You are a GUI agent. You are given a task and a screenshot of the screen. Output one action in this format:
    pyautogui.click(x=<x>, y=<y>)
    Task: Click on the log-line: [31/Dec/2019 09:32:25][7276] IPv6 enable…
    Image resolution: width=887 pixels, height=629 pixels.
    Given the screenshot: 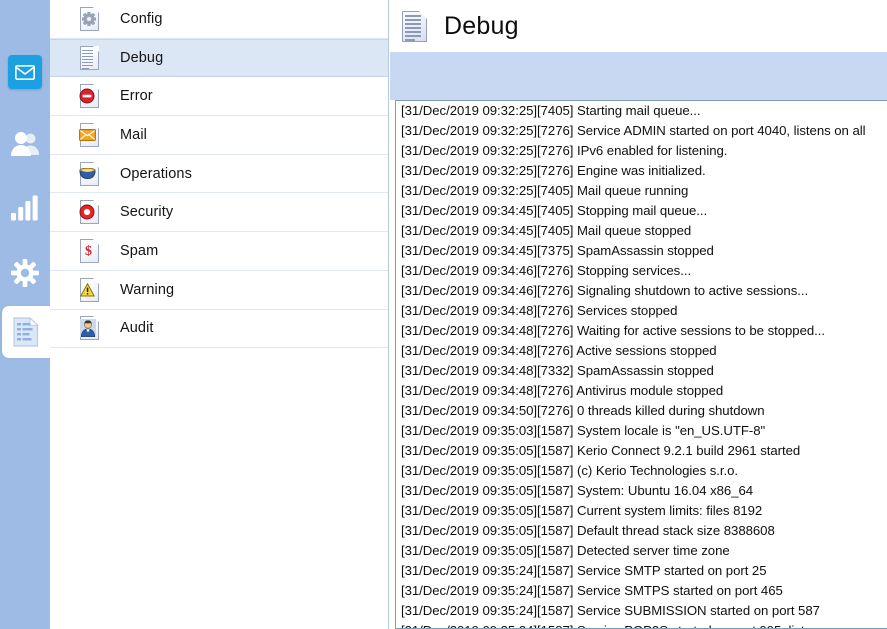 What is the action you would take?
    pyautogui.click(x=564, y=150)
    